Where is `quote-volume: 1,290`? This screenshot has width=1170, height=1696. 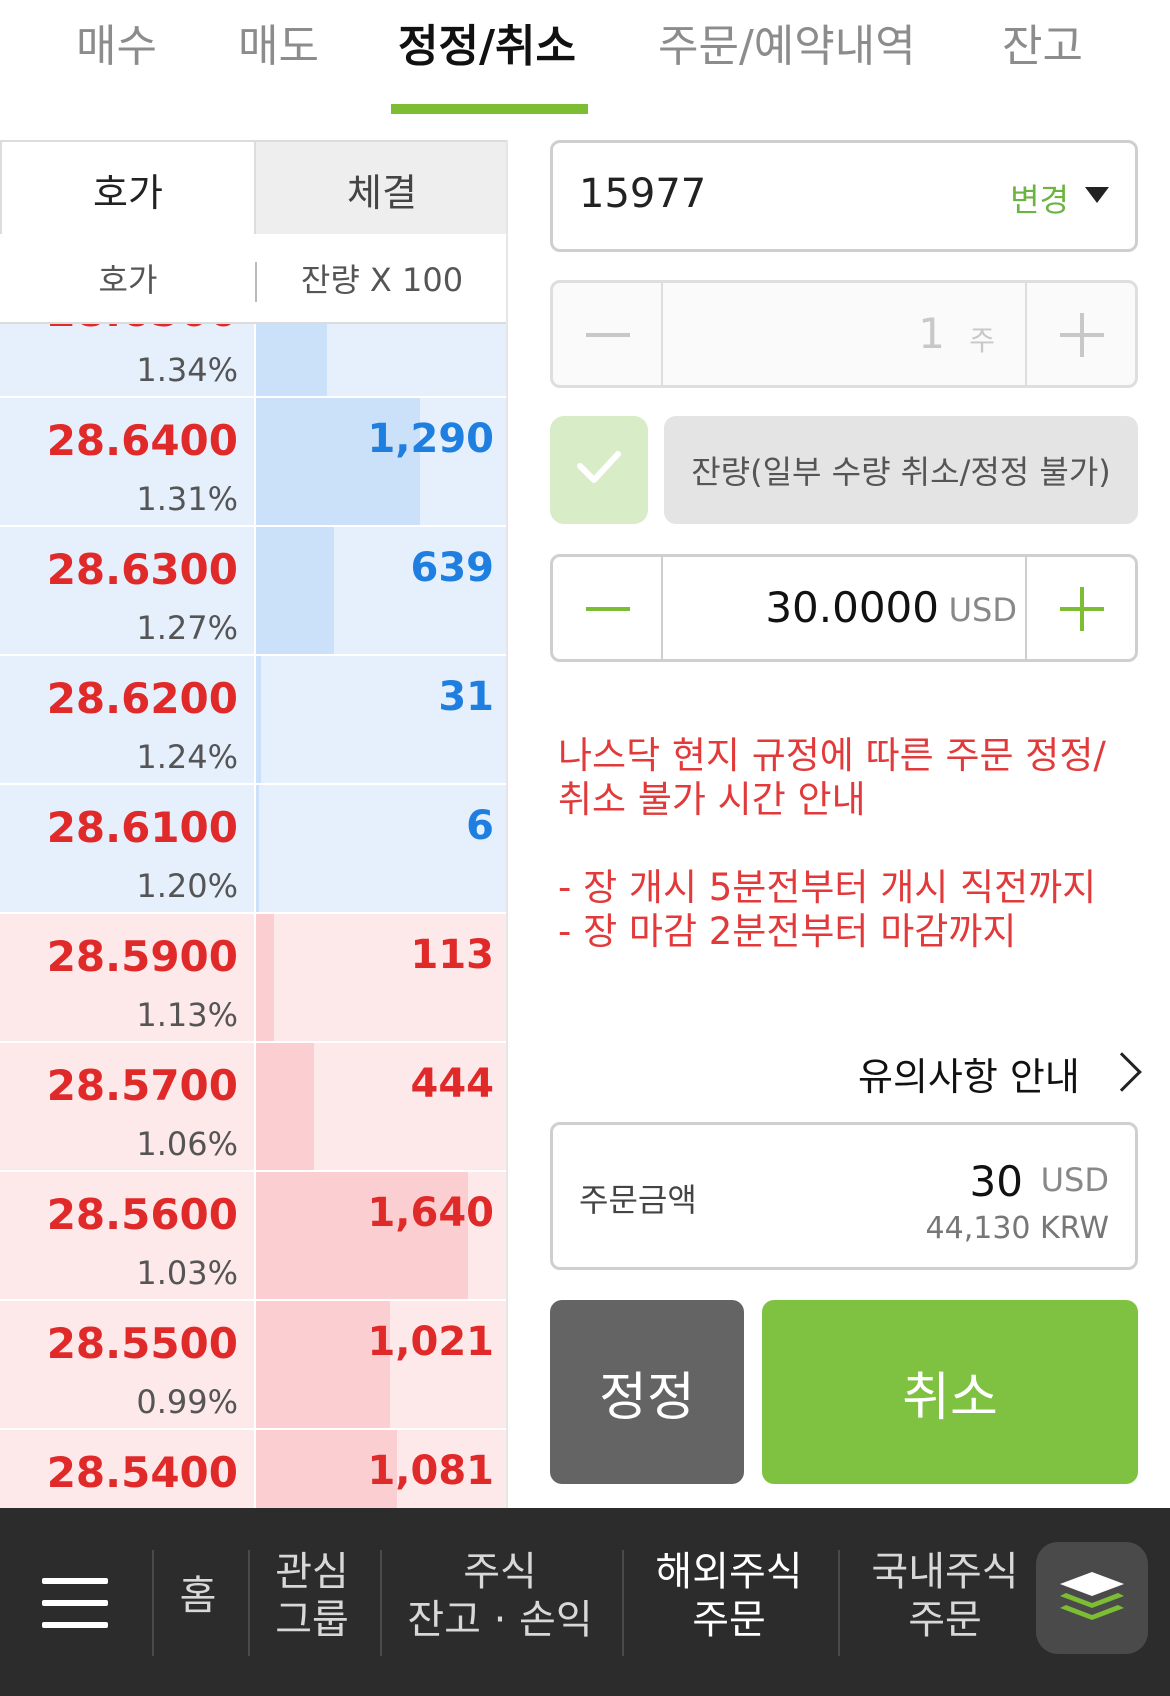 quote-volume: 1,290 is located at coordinates (430, 439).